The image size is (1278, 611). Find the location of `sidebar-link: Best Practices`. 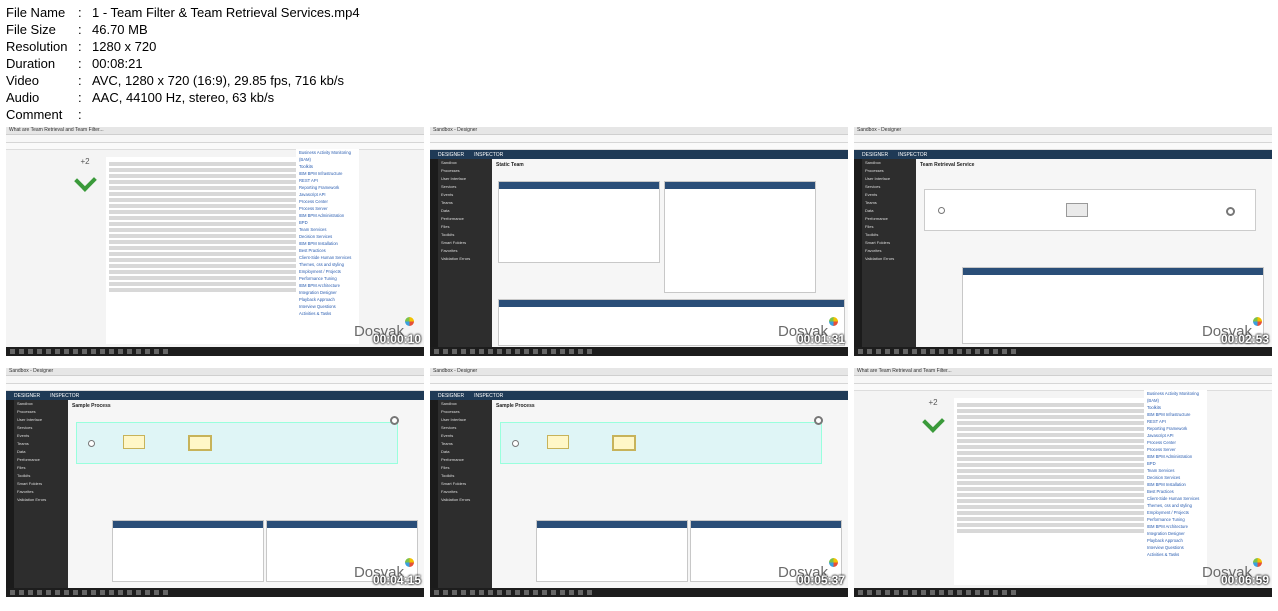

sidebar-link: Best Practices is located at coordinates (312, 250).